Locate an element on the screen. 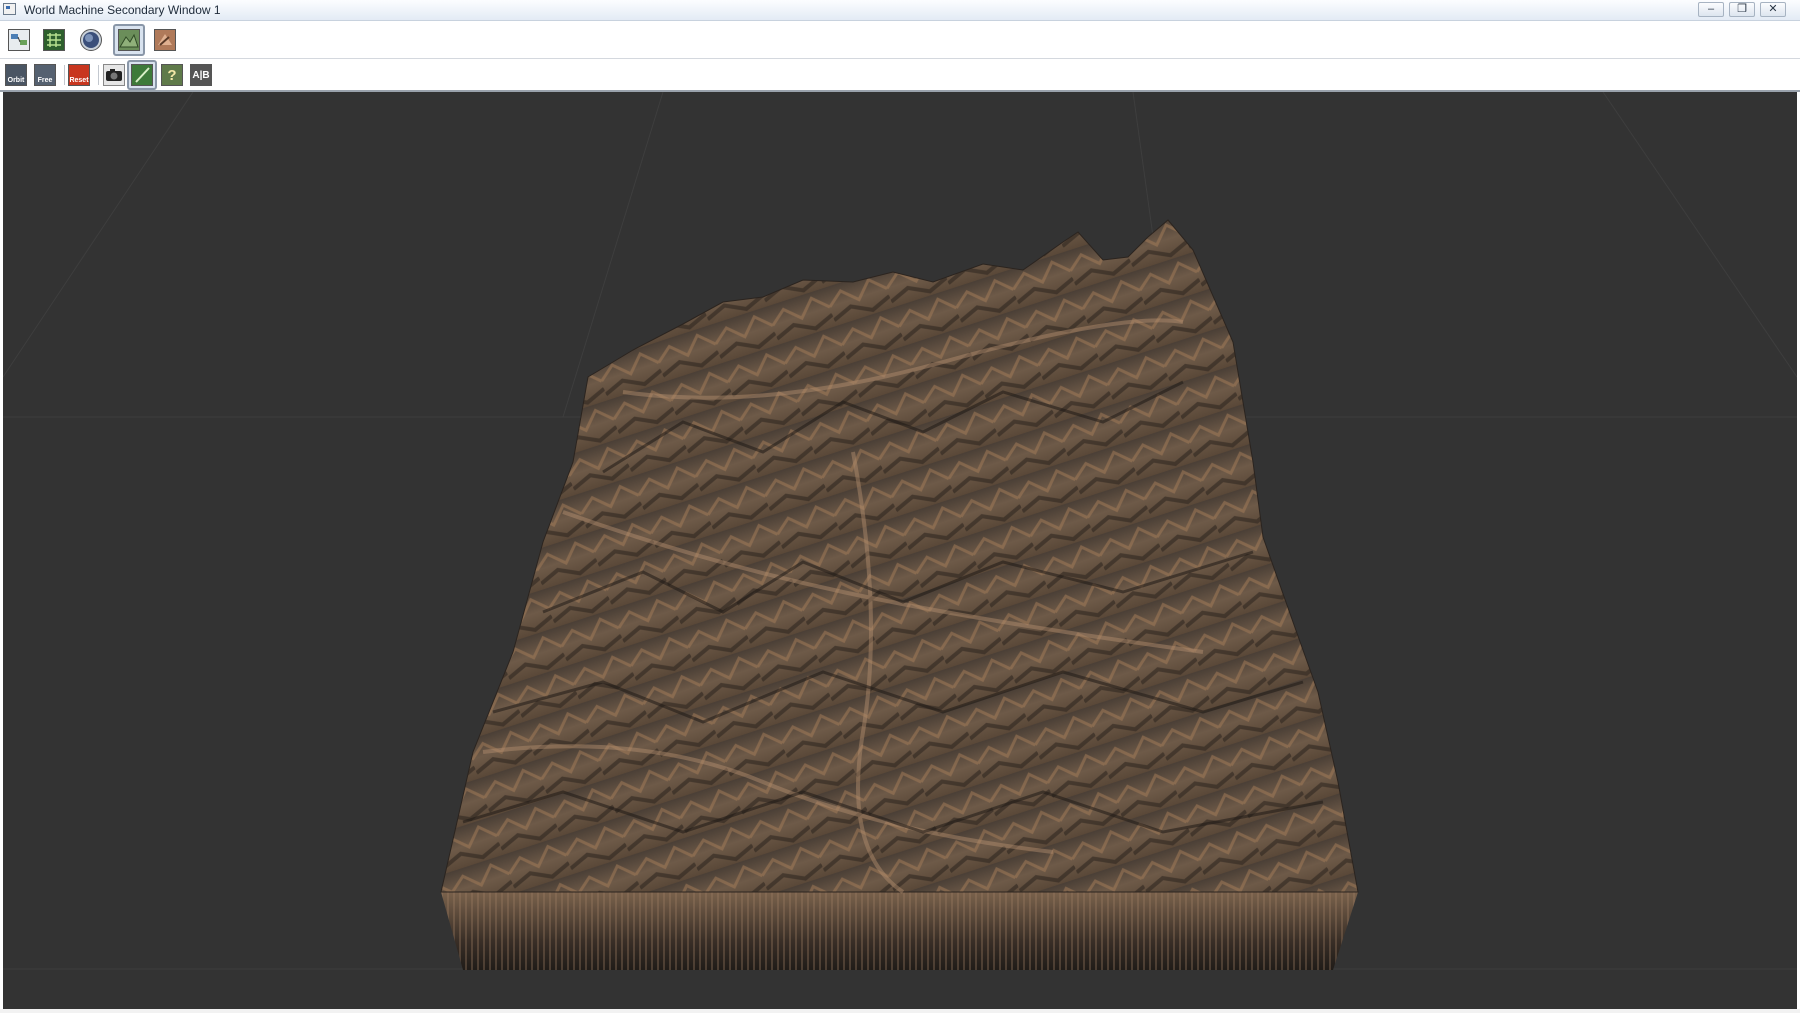 The image size is (1800, 1013). reset-camera-icon: Reset is located at coordinates (79, 75).